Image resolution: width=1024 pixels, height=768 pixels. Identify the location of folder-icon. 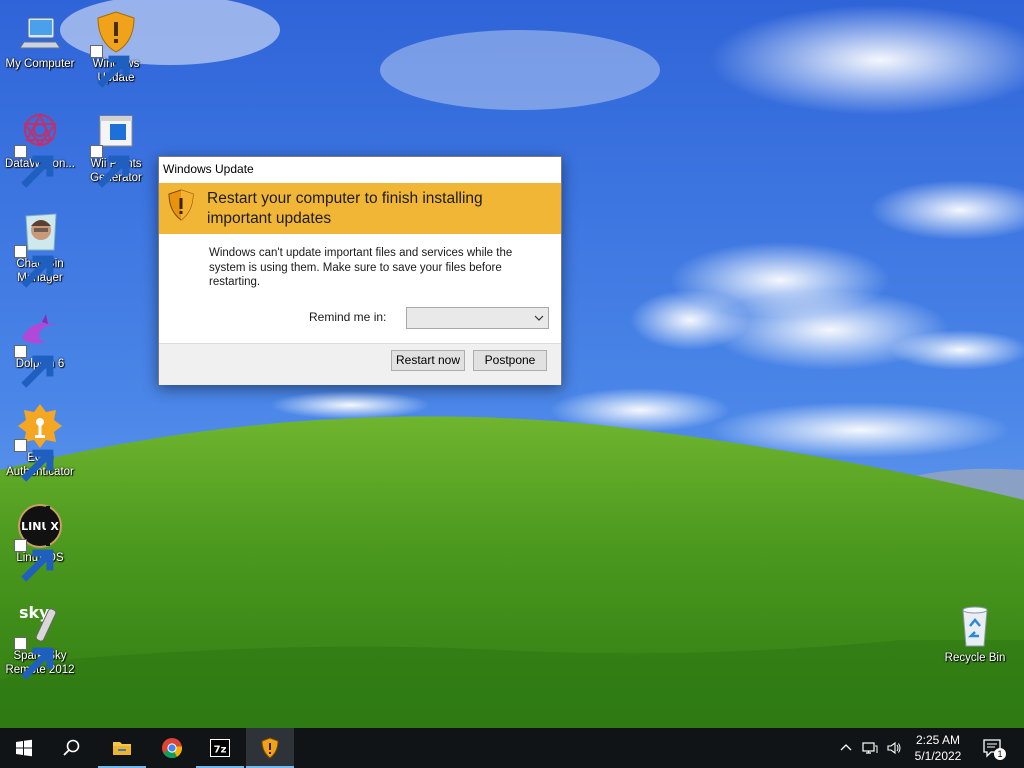
(122, 748).